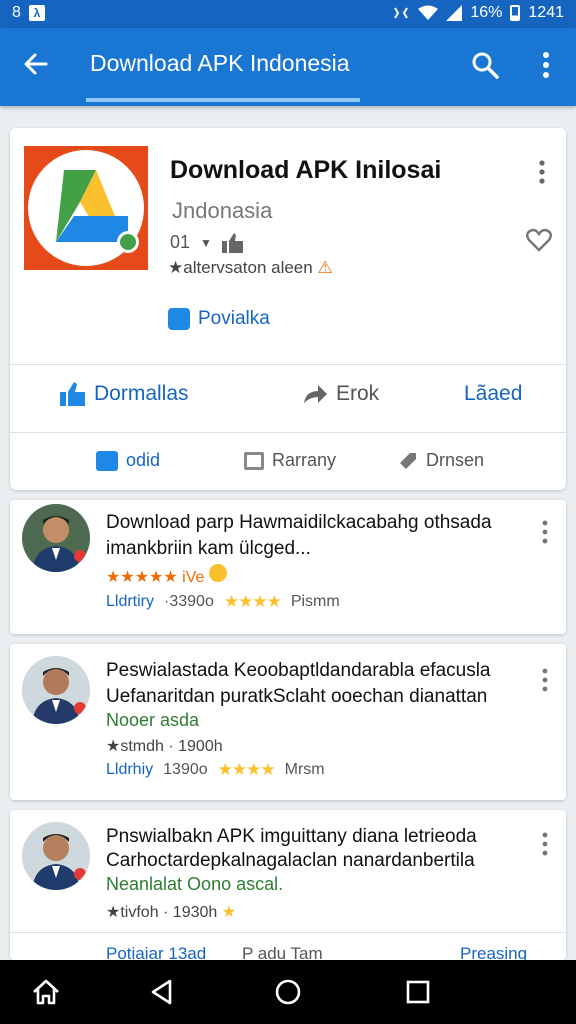 The height and width of the screenshot is (1024, 576). What do you see at coordinates (223, 100) in the screenshot?
I see `title-underline` at bounding box center [223, 100].